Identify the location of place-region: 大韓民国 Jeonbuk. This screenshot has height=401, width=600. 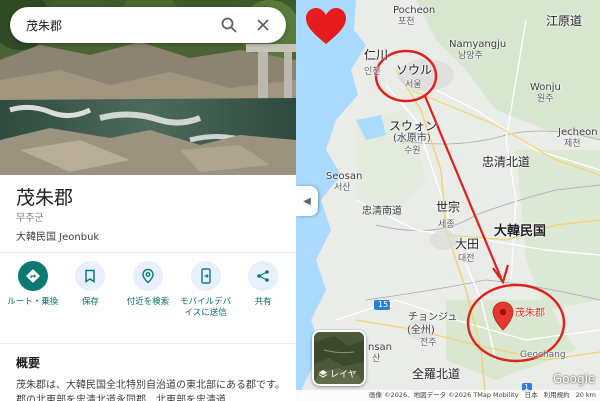
(58, 237).